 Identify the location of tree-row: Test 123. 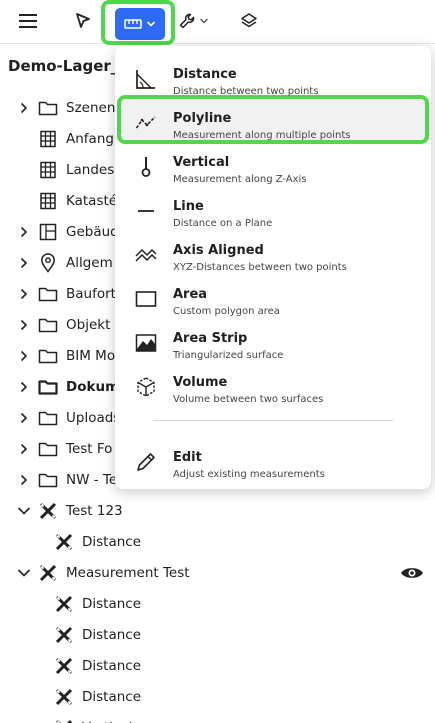
(217, 510).